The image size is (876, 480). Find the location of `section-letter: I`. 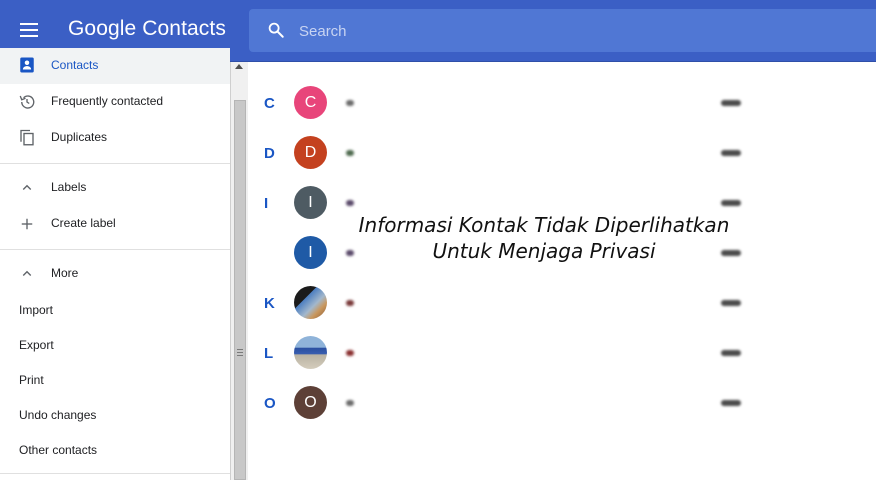

section-letter: I is located at coordinates (266, 203).